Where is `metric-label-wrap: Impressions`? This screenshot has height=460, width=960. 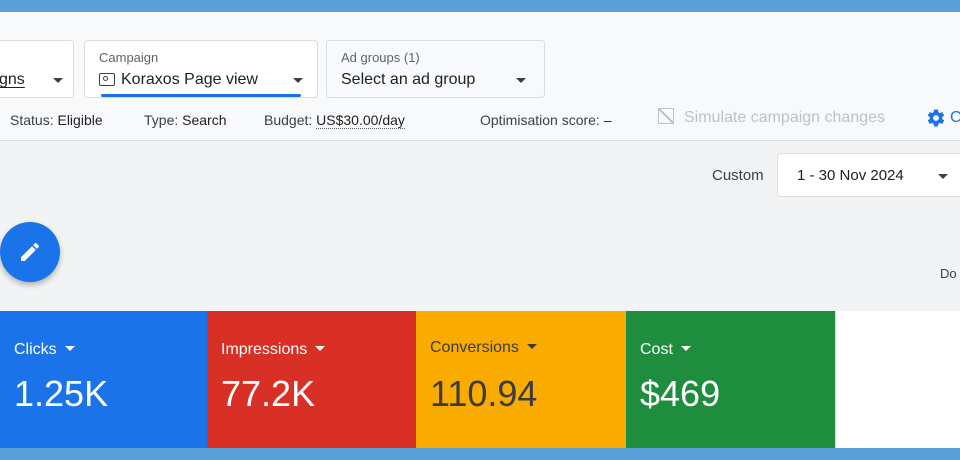 metric-label-wrap: Impressions is located at coordinates (273, 350).